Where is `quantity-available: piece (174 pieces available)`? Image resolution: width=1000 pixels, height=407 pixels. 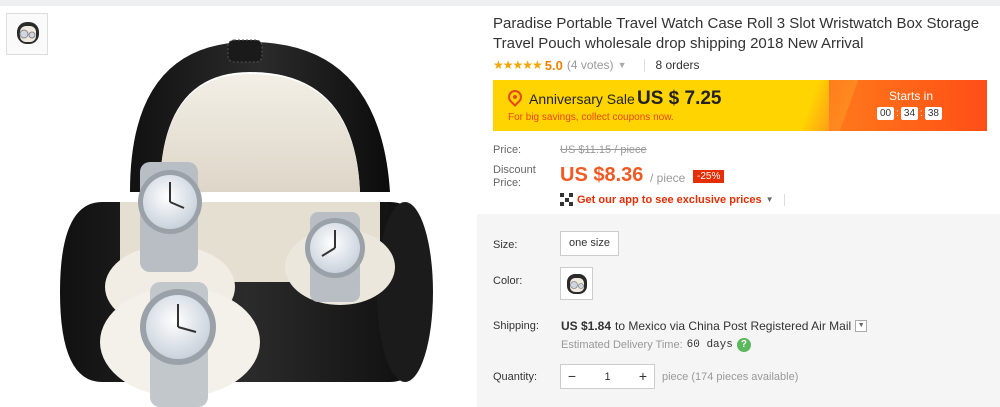
quantity-available: piece (174 pieces available) is located at coordinates (730, 377).